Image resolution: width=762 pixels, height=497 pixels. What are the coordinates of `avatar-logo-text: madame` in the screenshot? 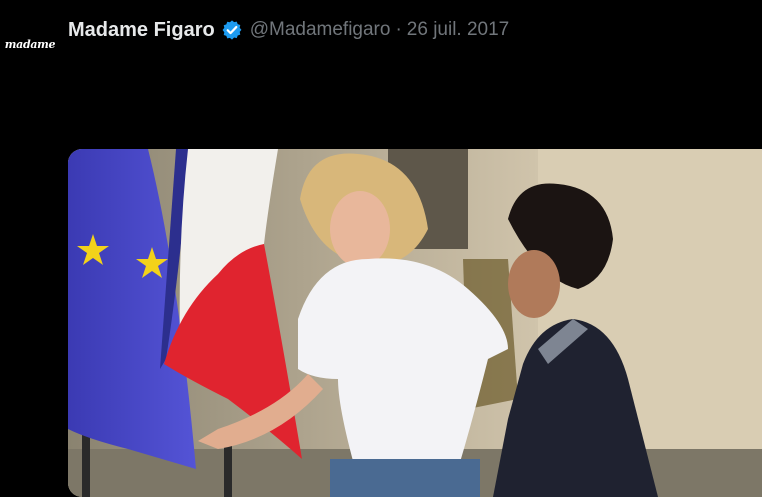 It's located at (30, 44).